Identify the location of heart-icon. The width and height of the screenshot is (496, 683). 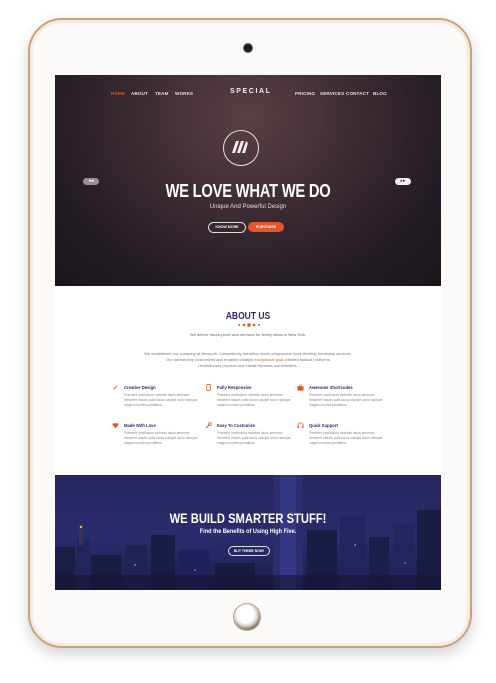
(115, 426).